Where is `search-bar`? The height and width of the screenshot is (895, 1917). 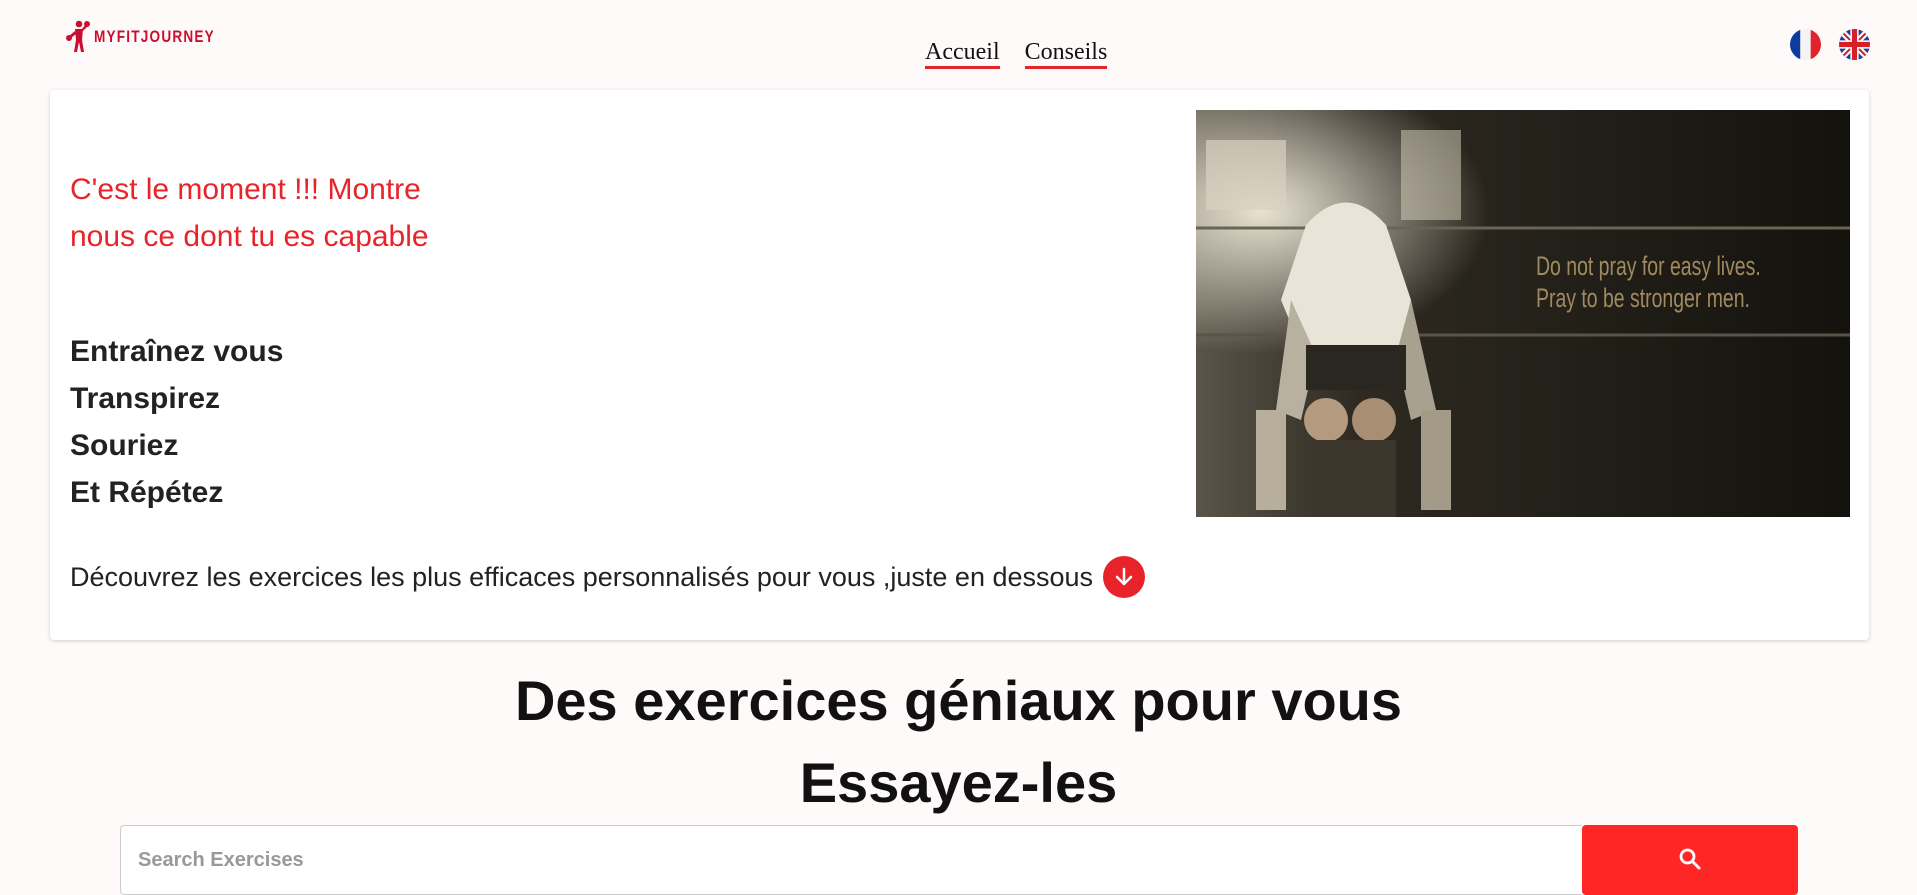 search-bar is located at coordinates (959, 860).